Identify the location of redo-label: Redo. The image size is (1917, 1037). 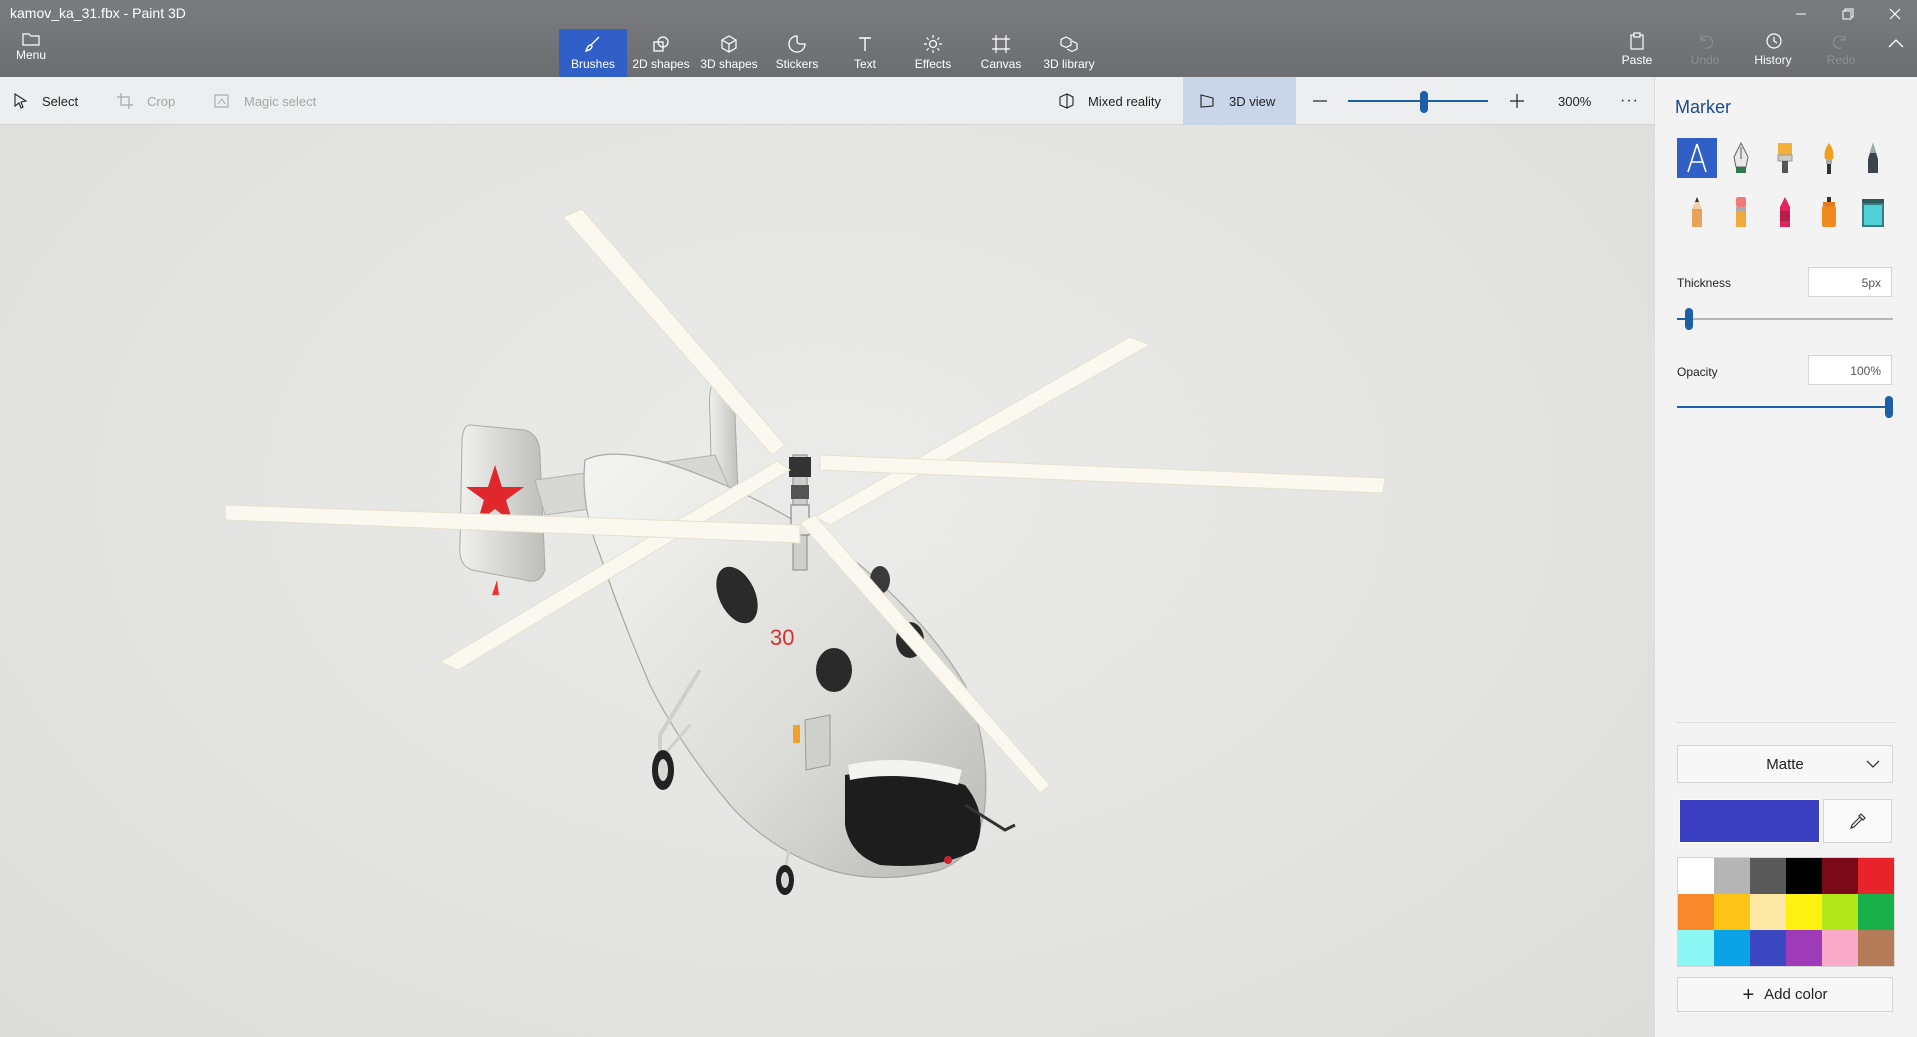
(1841, 60).